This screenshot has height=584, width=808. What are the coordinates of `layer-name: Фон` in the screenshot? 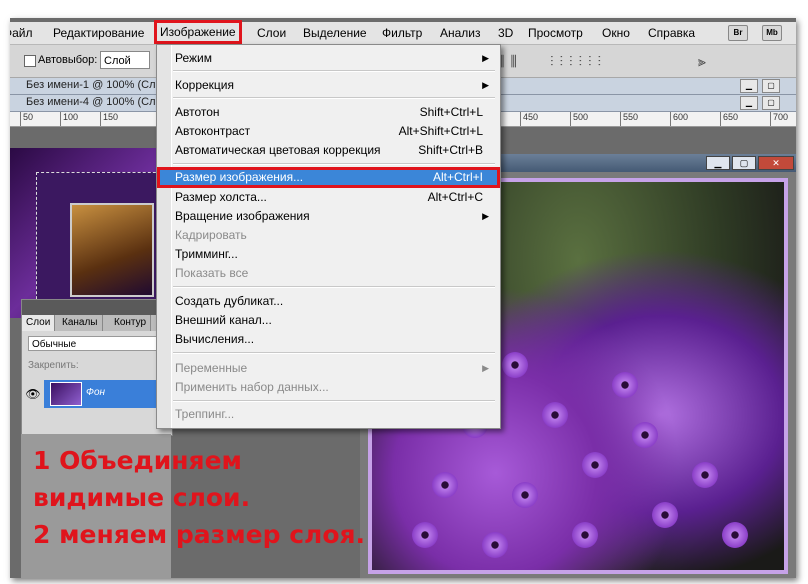 It's located at (96, 392).